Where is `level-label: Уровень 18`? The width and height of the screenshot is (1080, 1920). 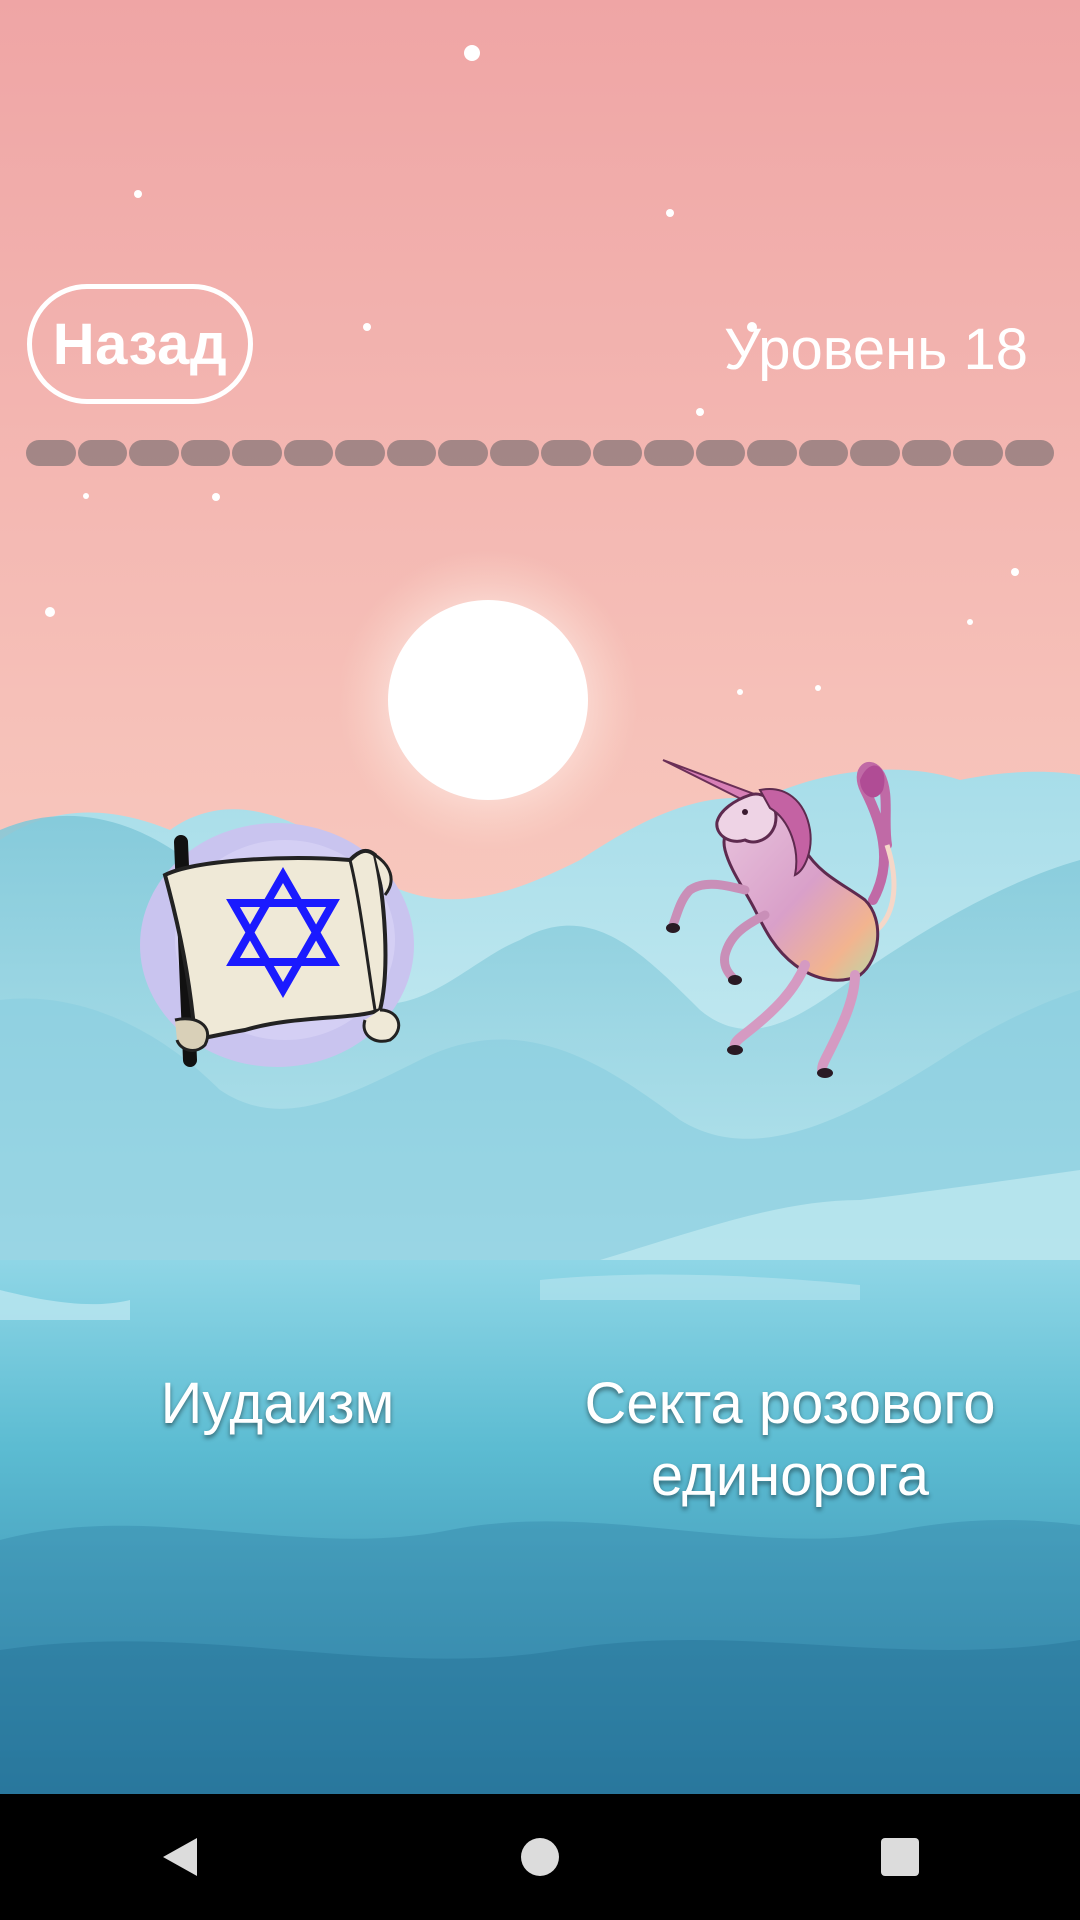
level-label: Уровень 18 is located at coordinates (875, 349).